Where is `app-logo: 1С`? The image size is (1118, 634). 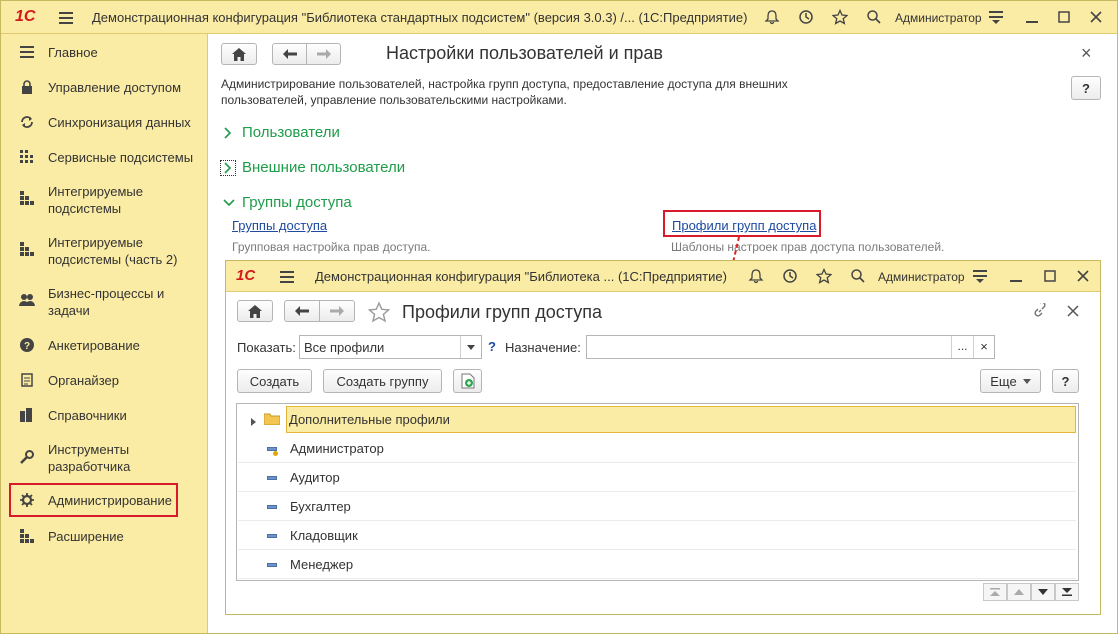
app-logo: 1С is located at coordinates (246, 275).